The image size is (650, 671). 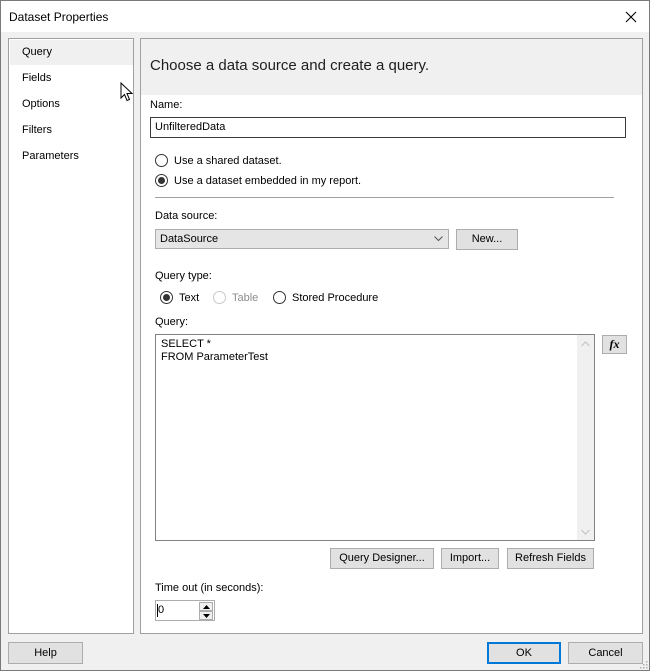 I want to click on radio-query-type-stored-procedure: Stored Procedure, so click(x=325, y=297).